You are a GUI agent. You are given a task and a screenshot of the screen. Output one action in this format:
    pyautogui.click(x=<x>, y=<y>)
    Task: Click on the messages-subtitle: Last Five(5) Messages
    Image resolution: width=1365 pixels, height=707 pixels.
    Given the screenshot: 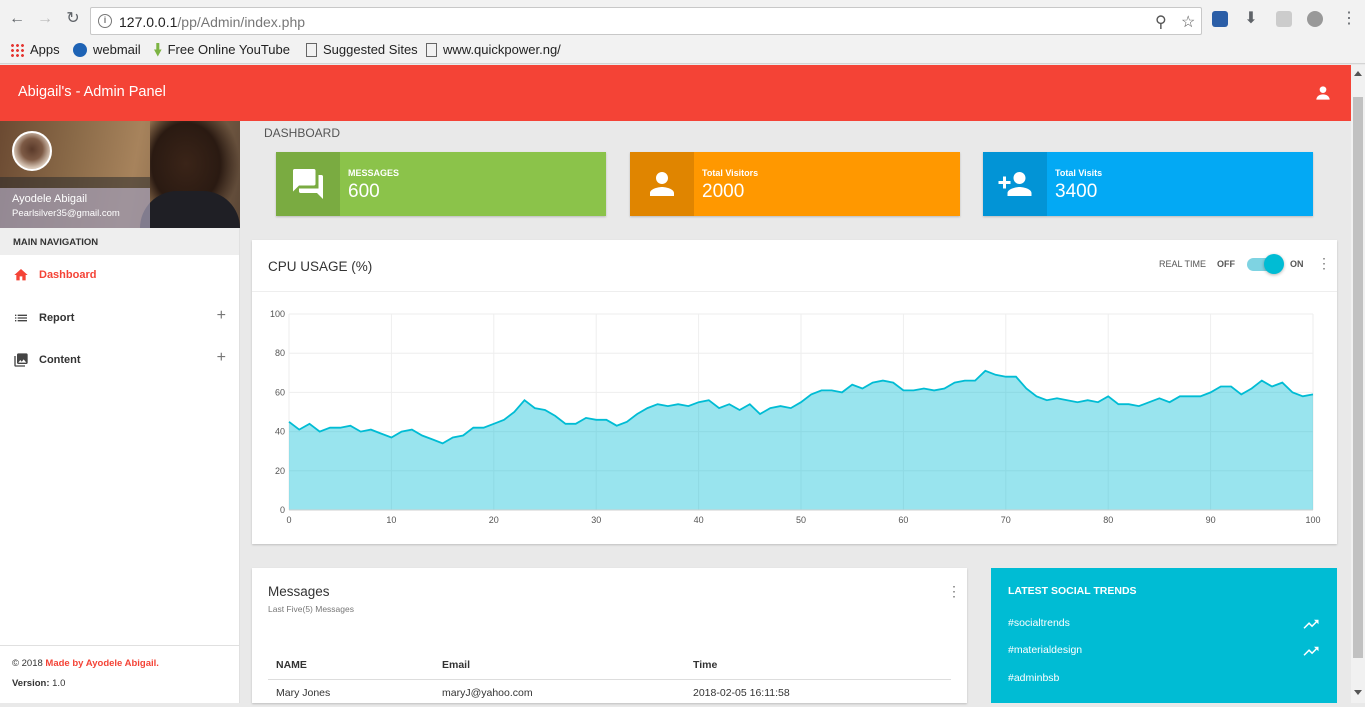 What is the action you would take?
    pyautogui.click(x=311, y=609)
    